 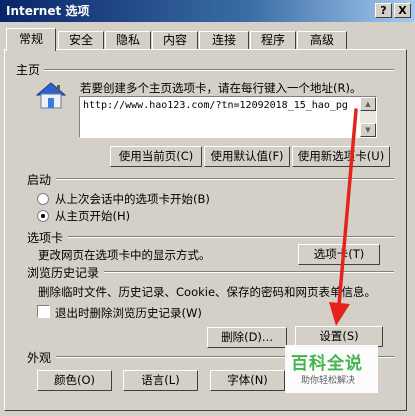 What do you see at coordinates (156, 156) in the screenshot?
I see `use-current-button: 使用当前页(C)` at bounding box center [156, 156].